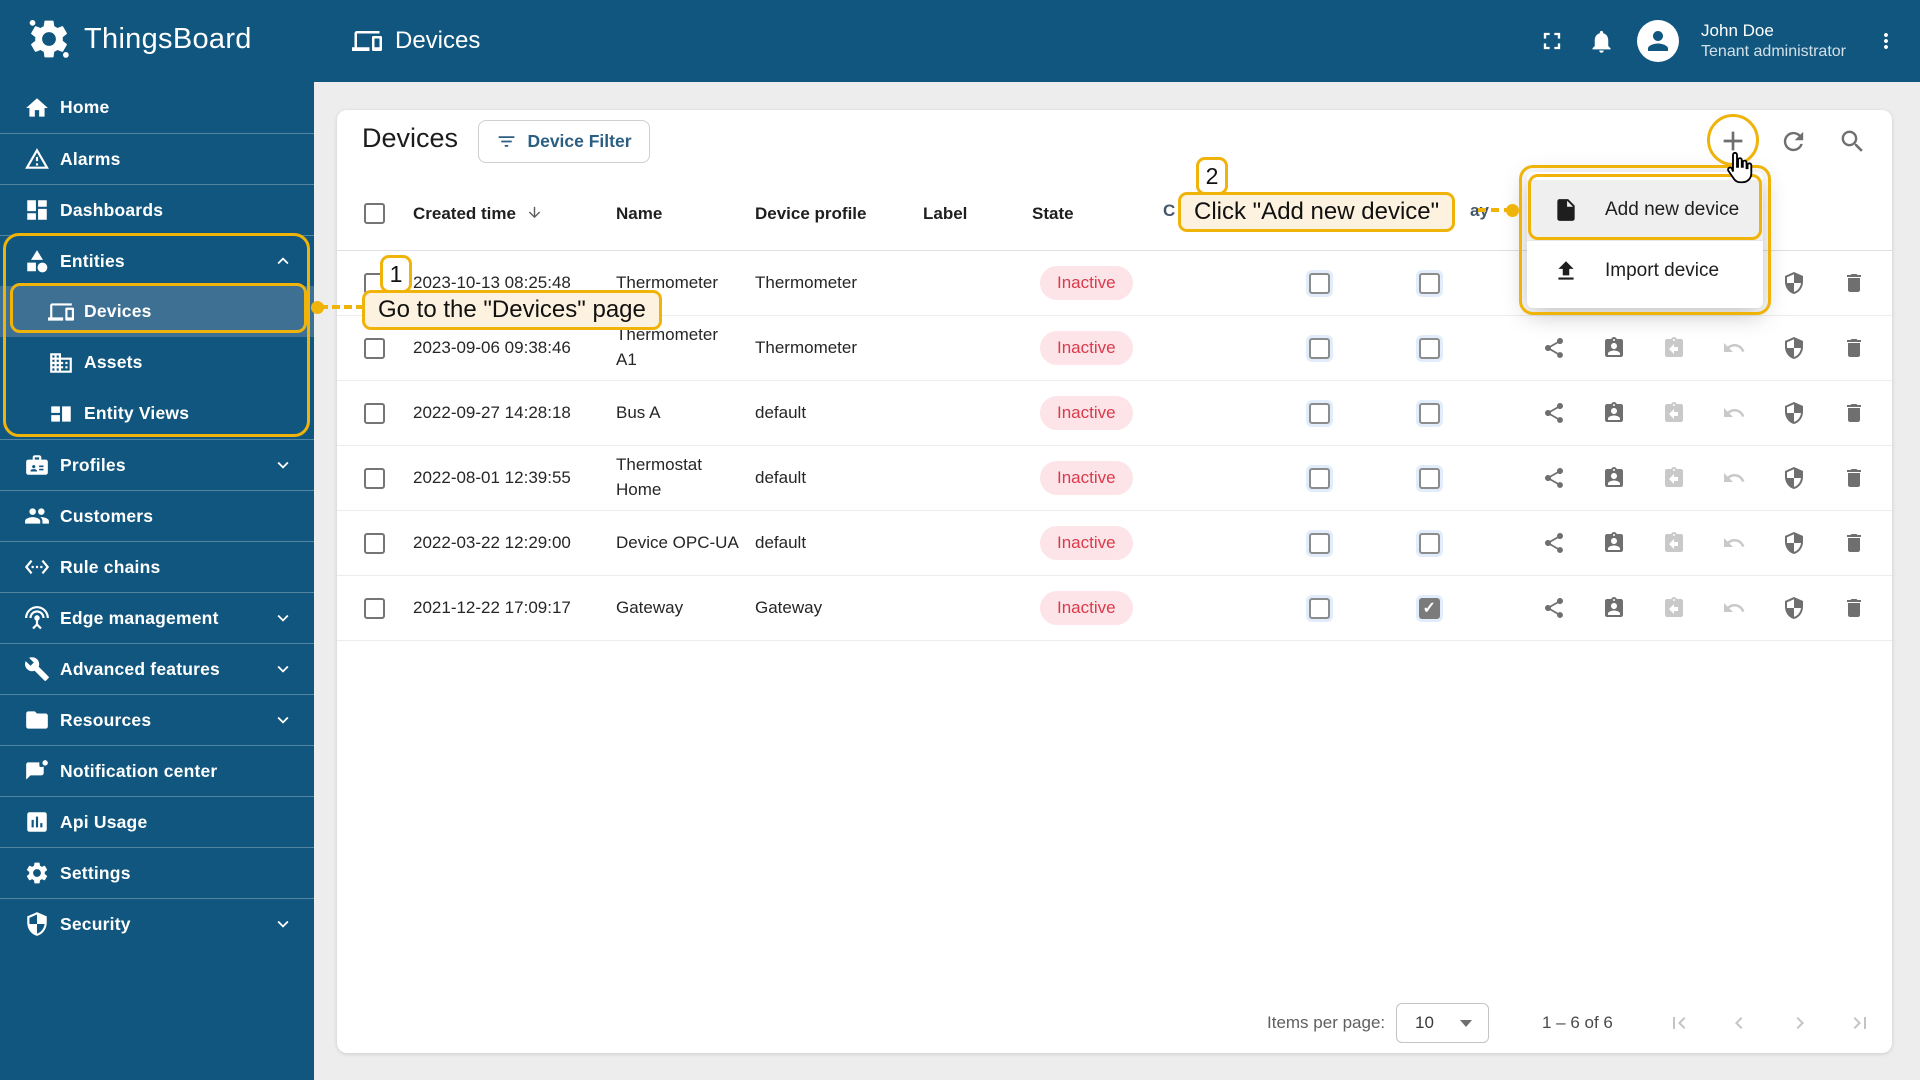 This screenshot has height=1080, width=1920. I want to click on column-device-profile: Device profile, so click(839, 214).